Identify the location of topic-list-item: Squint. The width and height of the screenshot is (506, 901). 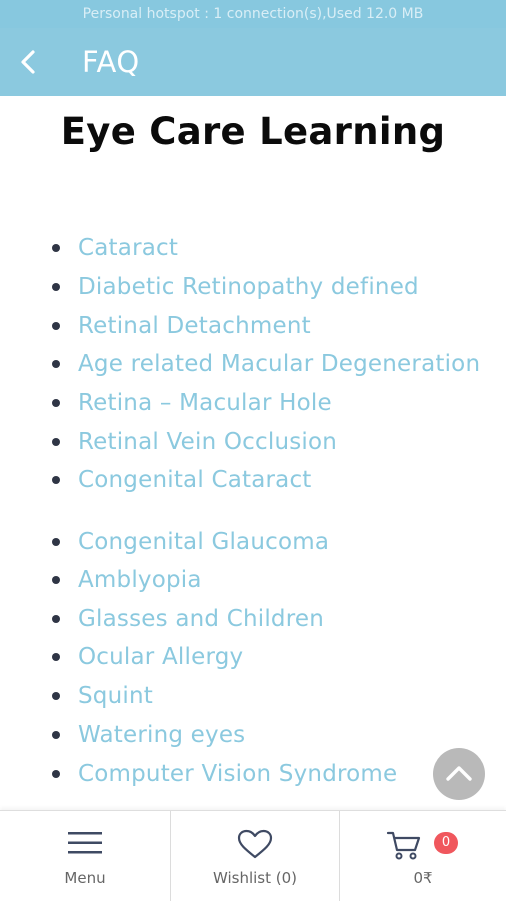
(102, 696).